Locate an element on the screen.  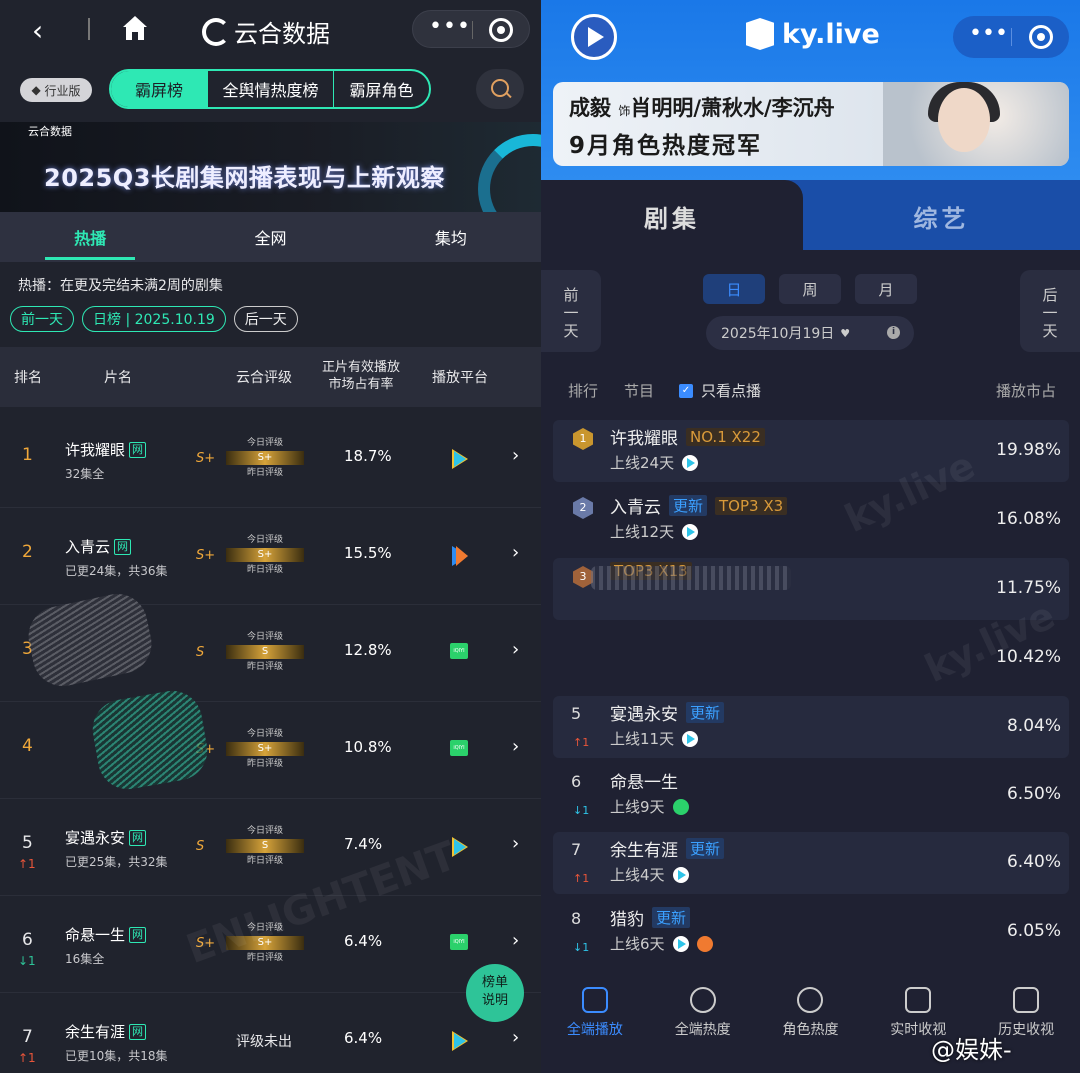
app-title: 云合数据 is located at coordinates (282, 34).